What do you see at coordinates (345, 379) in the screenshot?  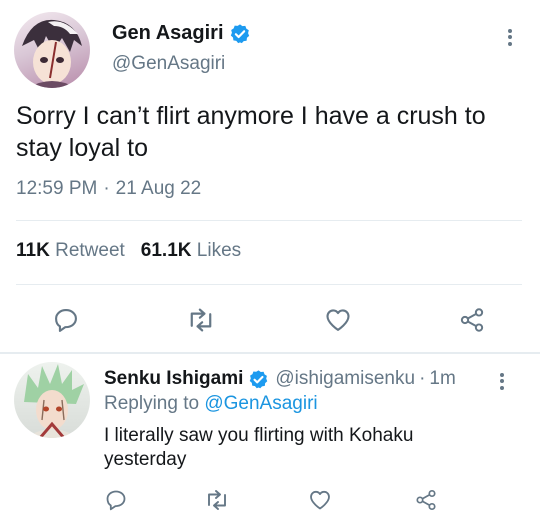 I see `reply-author-handle: @ishigamisenku` at bounding box center [345, 379].